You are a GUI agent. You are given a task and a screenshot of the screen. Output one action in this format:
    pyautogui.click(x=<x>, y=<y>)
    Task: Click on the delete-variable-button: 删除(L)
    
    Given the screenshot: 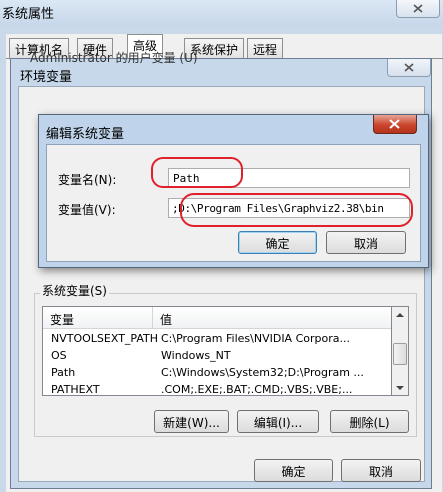 What is the action you would take?
    pyautogui.click(x=369, y=421)
    